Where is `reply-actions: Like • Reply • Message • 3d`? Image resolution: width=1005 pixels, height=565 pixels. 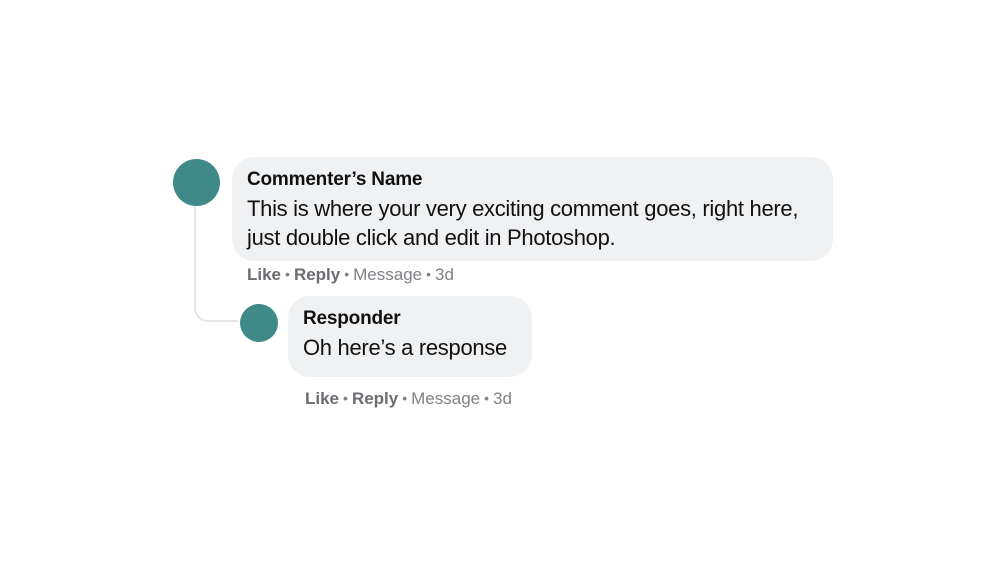
reply-actions: Like • Reply • Message • 3d is located at coordinates (408, 399).